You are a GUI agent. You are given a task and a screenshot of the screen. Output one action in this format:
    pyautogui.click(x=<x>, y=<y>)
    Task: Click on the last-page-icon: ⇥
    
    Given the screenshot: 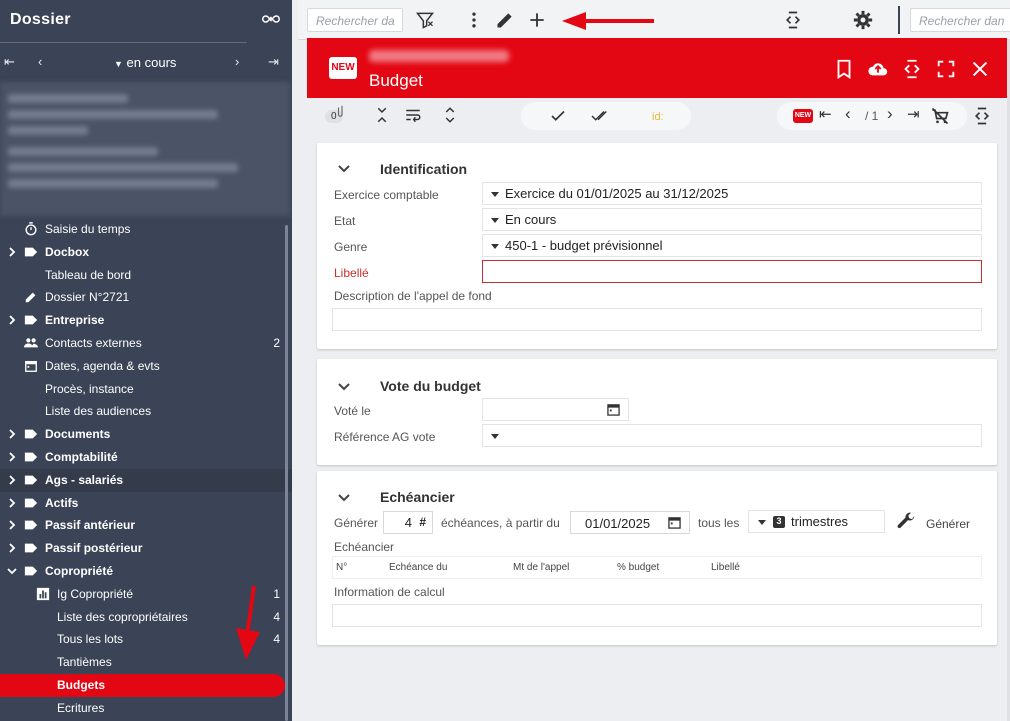 What is the action you would take?
    pyautogui.click(x=916, y=114)
    